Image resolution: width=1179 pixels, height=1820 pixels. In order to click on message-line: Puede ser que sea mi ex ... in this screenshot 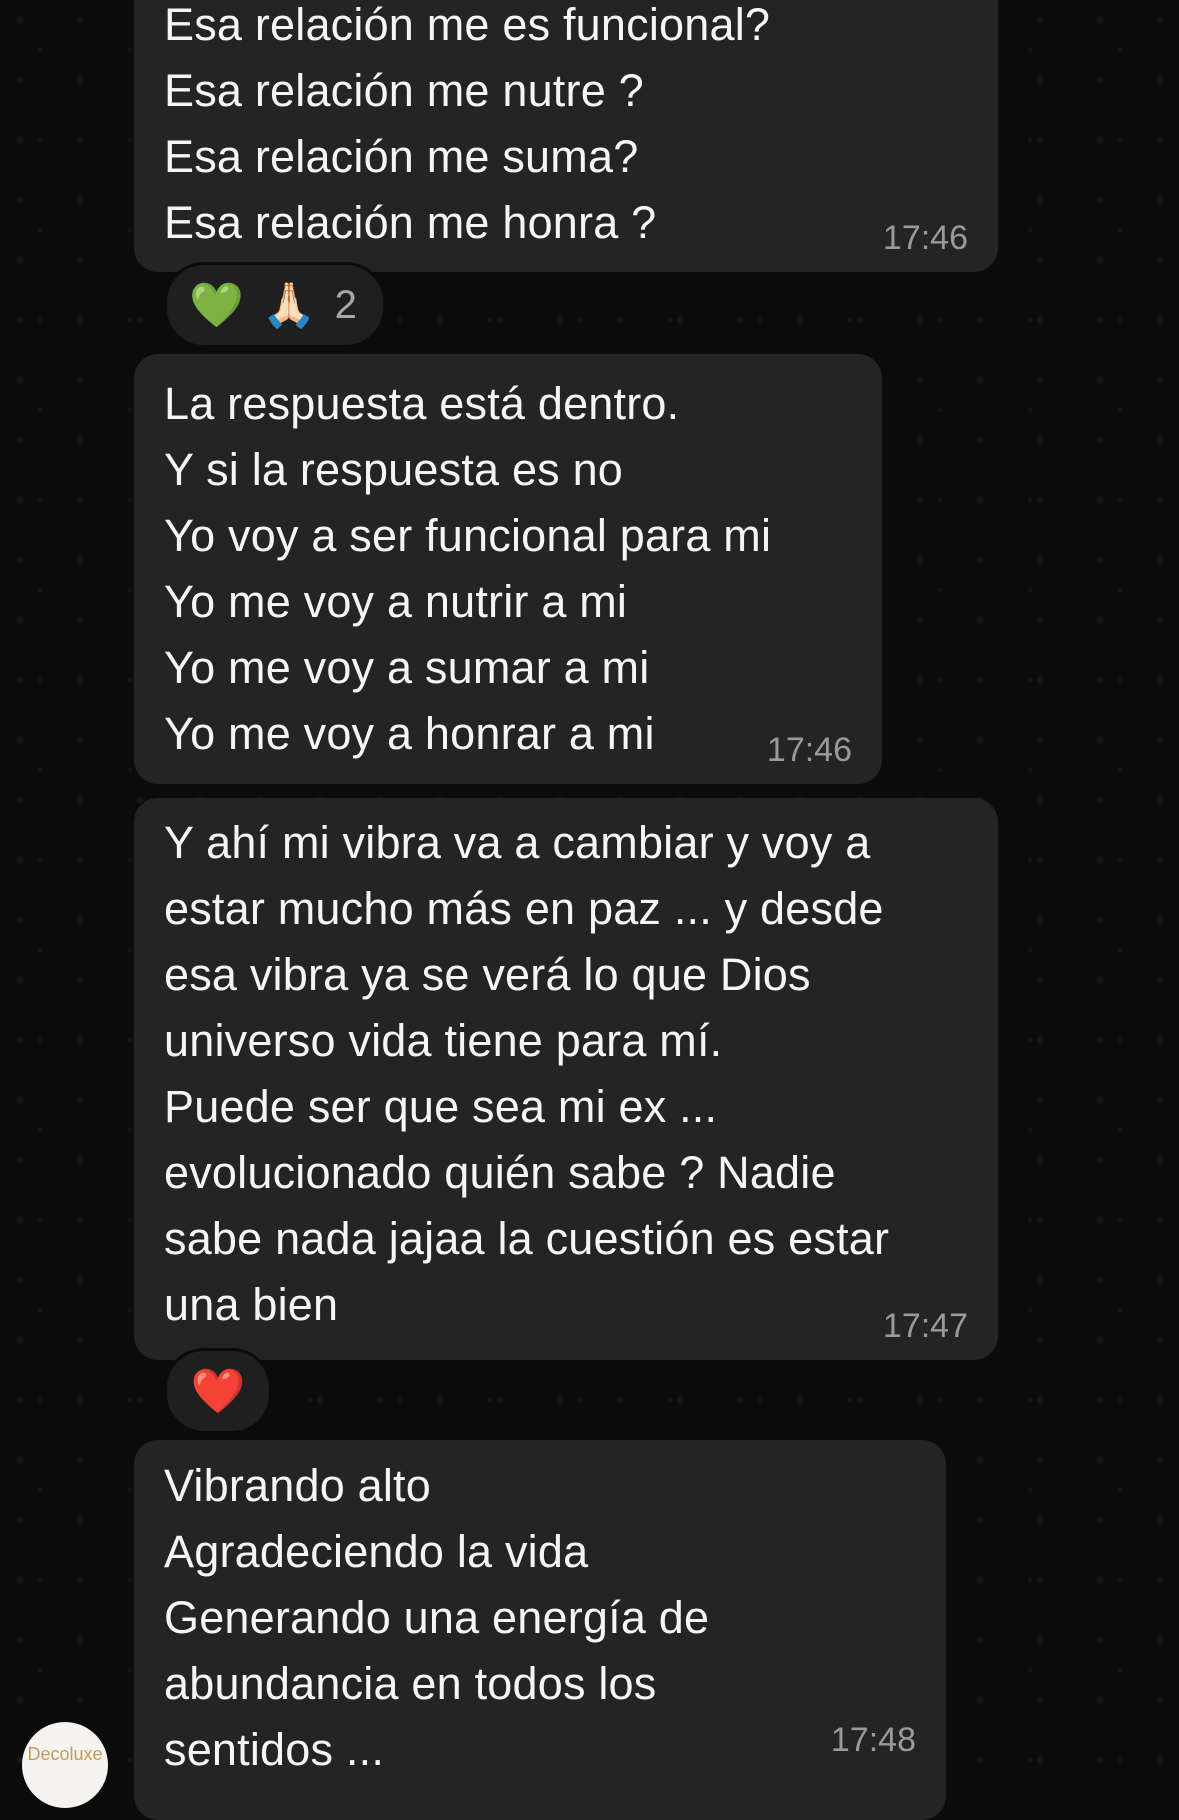, I will do `click(441, 1106)`.